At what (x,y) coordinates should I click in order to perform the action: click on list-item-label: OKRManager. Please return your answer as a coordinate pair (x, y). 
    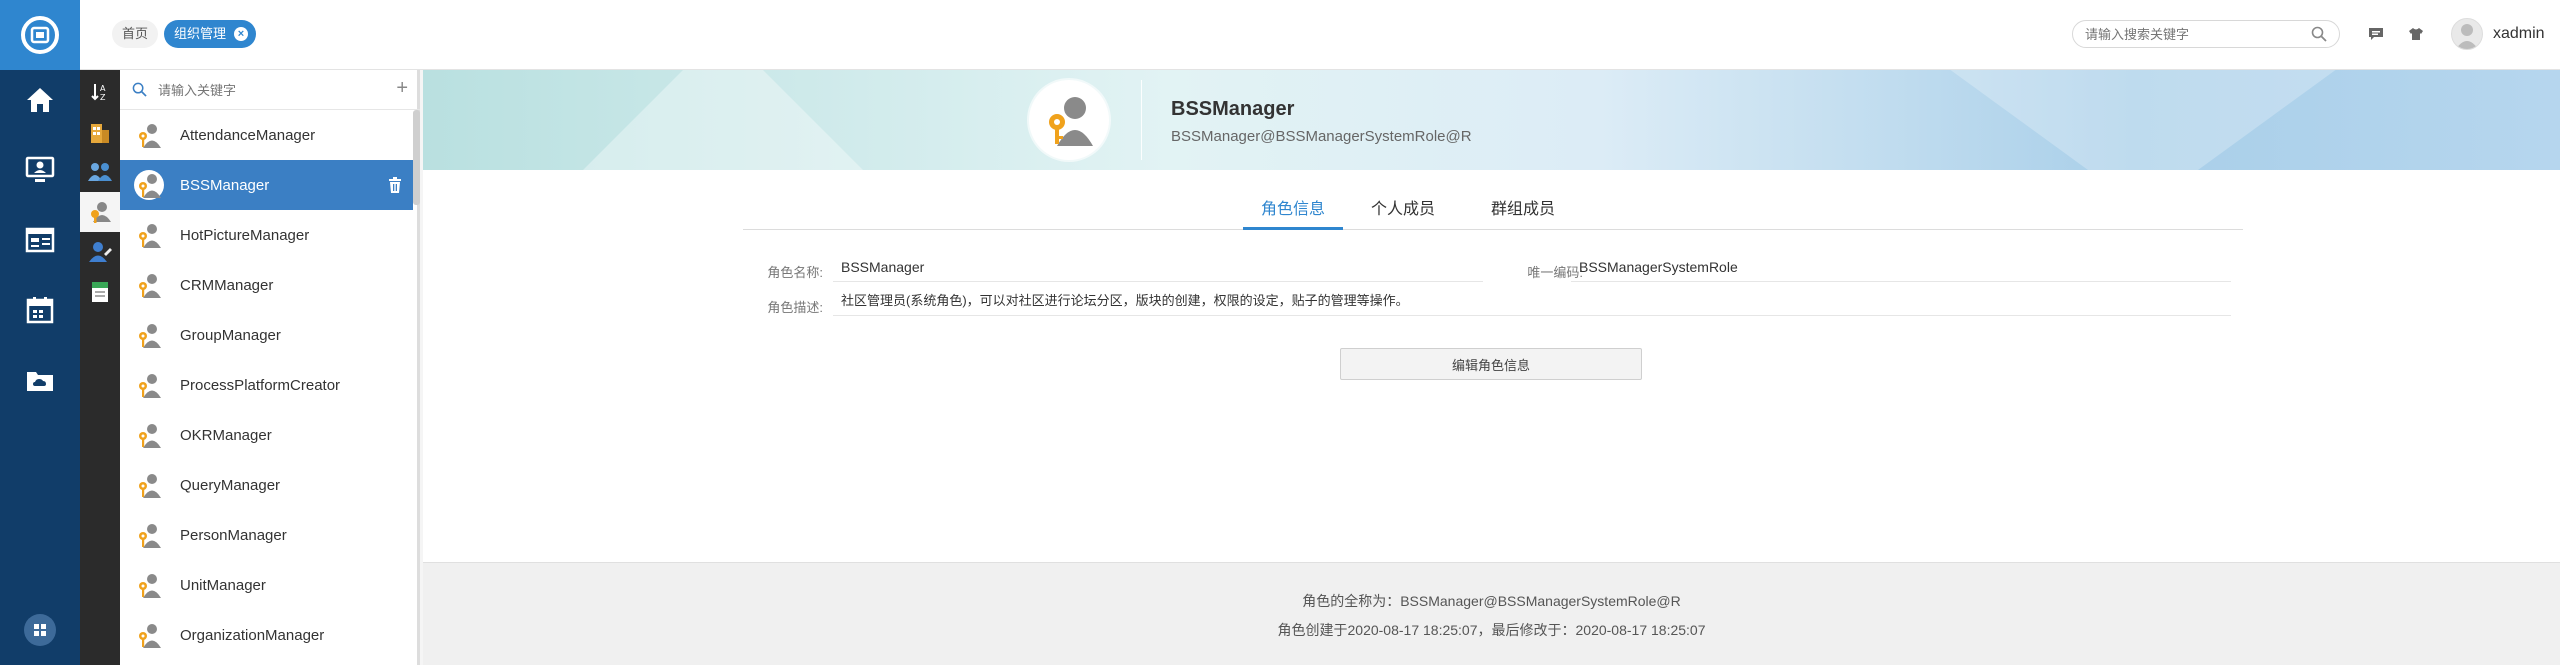
    Looking at the image, I should click on (226, 435).